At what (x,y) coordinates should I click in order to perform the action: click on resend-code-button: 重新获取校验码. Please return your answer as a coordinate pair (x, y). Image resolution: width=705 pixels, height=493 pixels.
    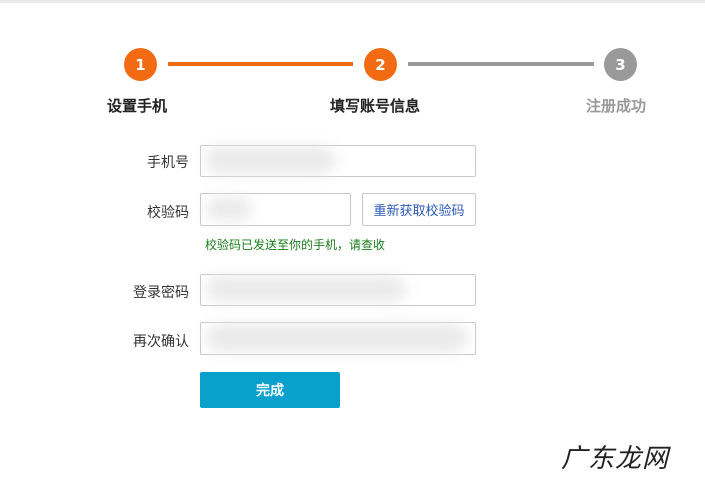
    Looking at the image, I should click on (419, 209).